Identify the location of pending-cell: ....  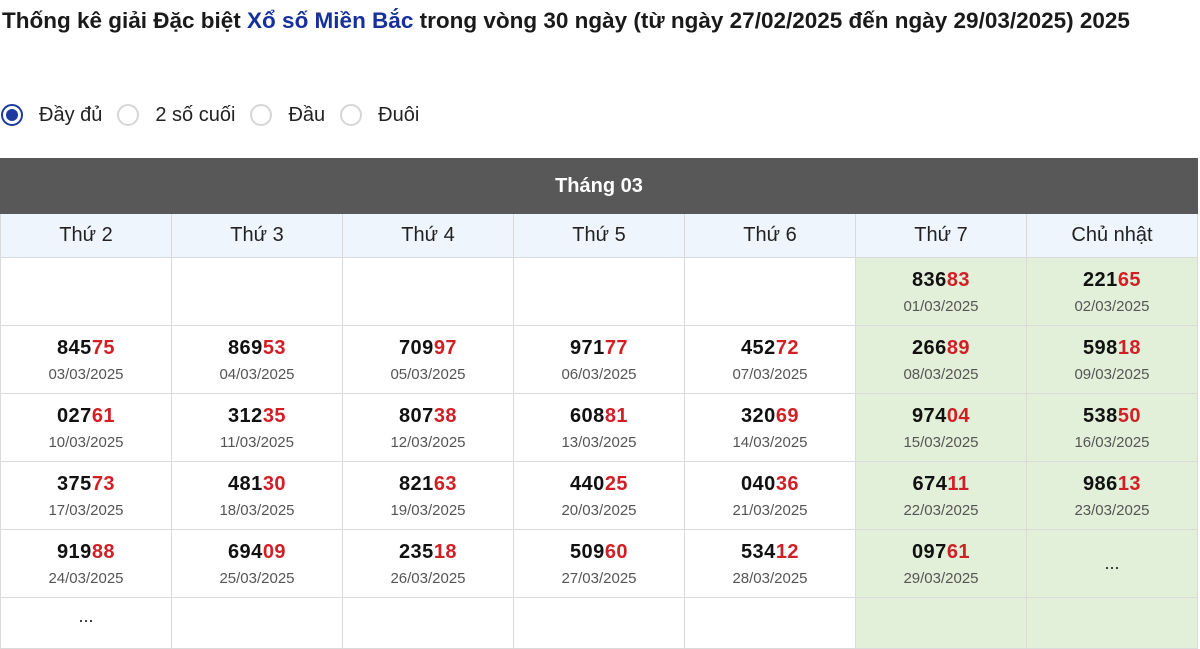
(86, 623).